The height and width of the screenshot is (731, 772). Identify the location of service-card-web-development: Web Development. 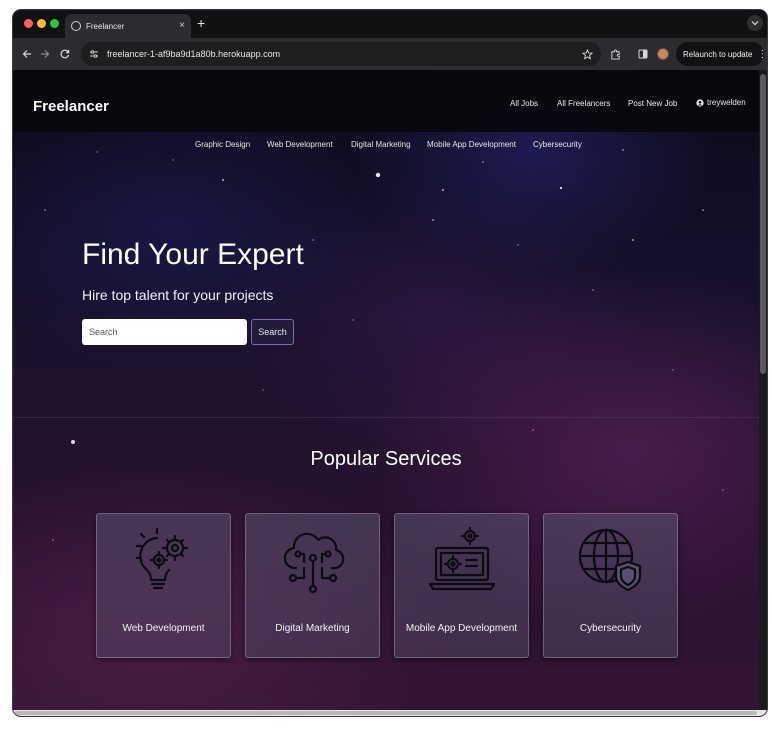
(163, 585).